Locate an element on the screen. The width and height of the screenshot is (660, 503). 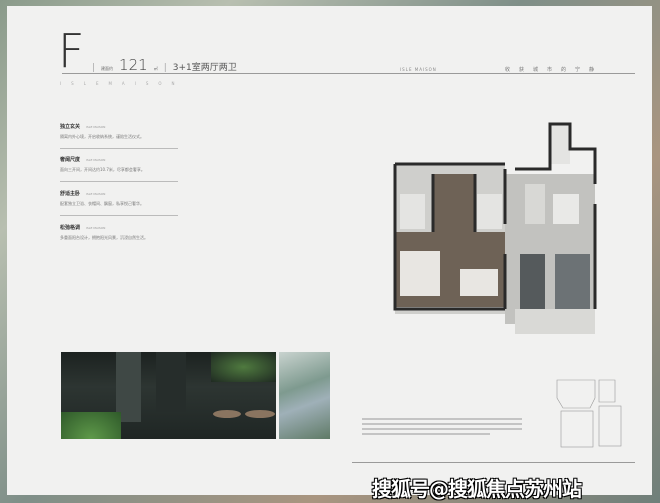
dining-table is located at coordinates (566, 209).